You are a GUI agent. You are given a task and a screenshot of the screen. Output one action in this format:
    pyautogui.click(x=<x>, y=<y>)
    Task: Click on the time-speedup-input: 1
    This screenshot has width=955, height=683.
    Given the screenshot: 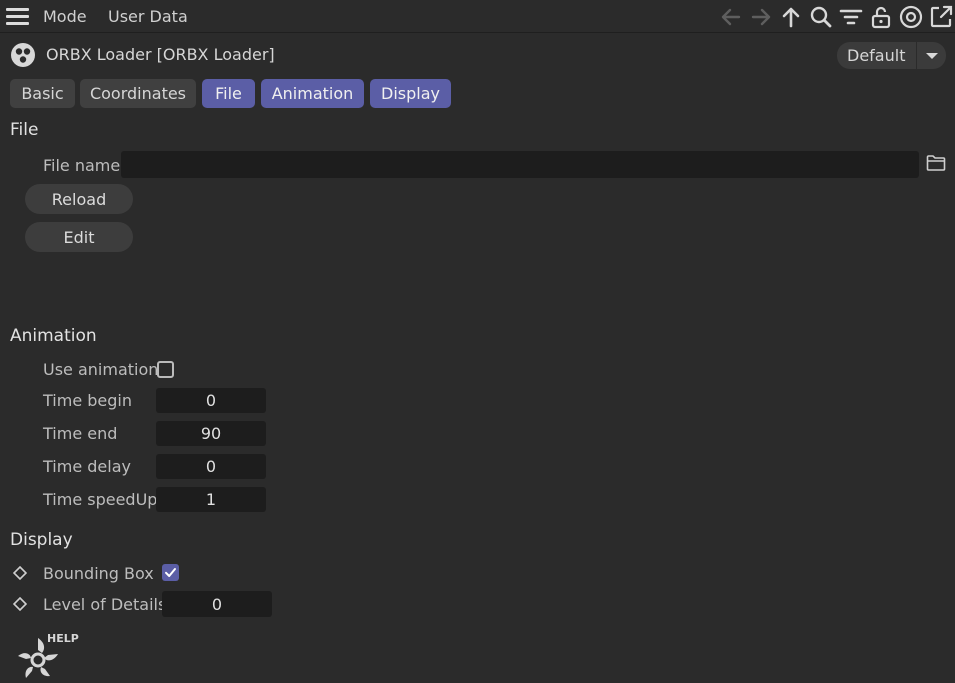 What is the action you would take?
    pyautogui.click(x=211, y=499)
    